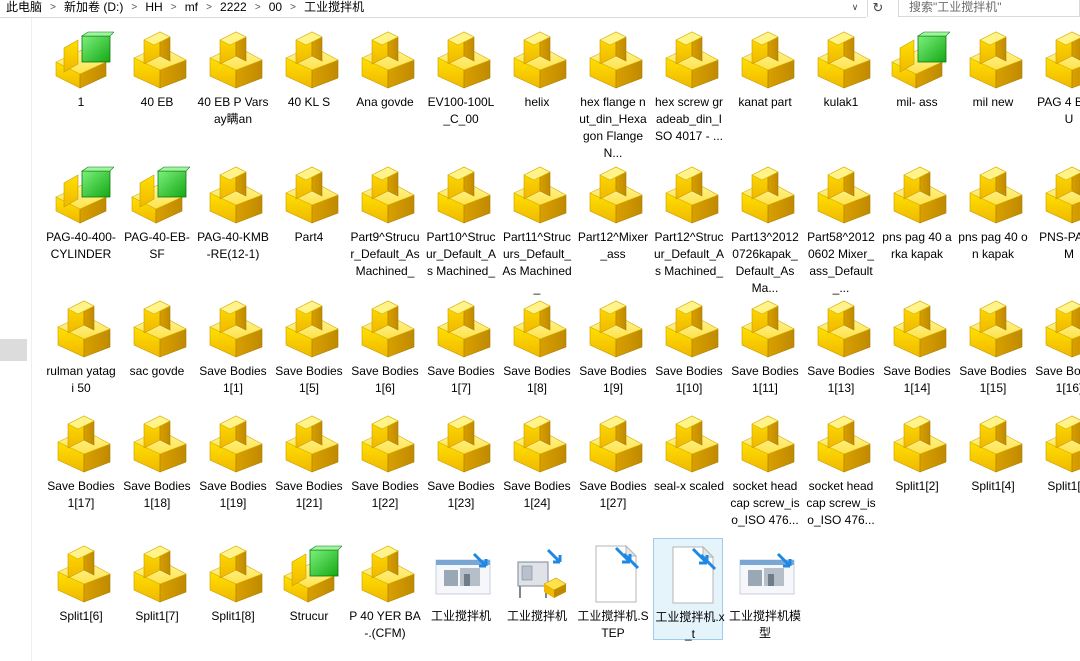 Image resolution: width=1080 pixels, height=661 pixels. Describe the element at coordinates (613, 379) in the screenshot. I see `file-name: Save Bodies1[9]` at that location.